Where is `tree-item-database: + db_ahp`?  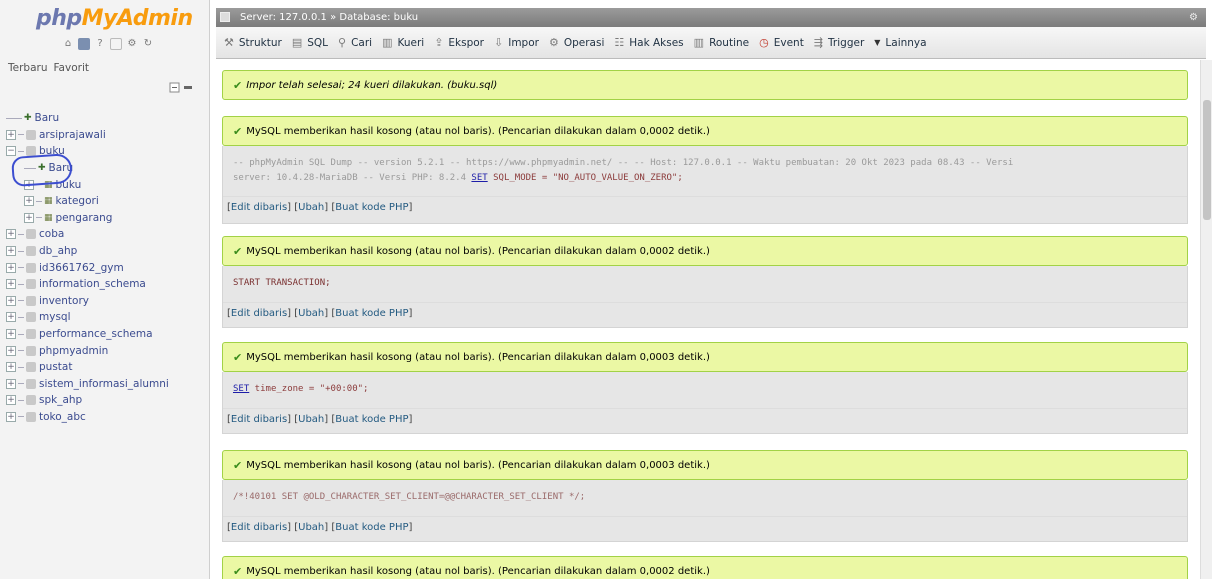
tree-item-database: + db_ahp is located at coordinates (107, 251).